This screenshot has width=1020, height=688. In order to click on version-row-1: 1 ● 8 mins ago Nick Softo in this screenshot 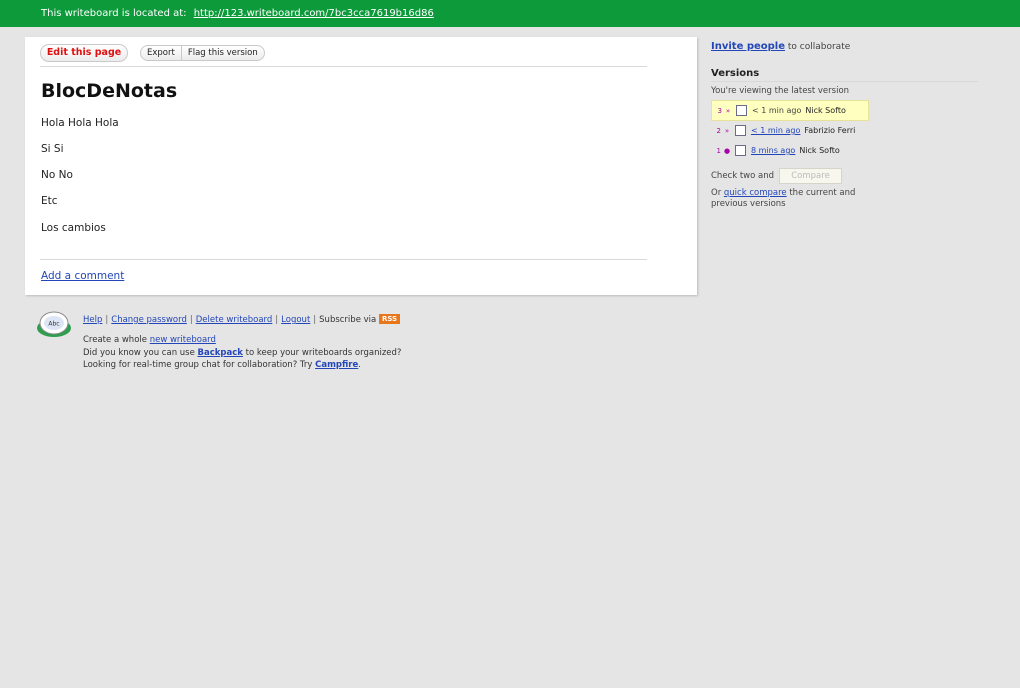, I will do `click(789, 150)`.